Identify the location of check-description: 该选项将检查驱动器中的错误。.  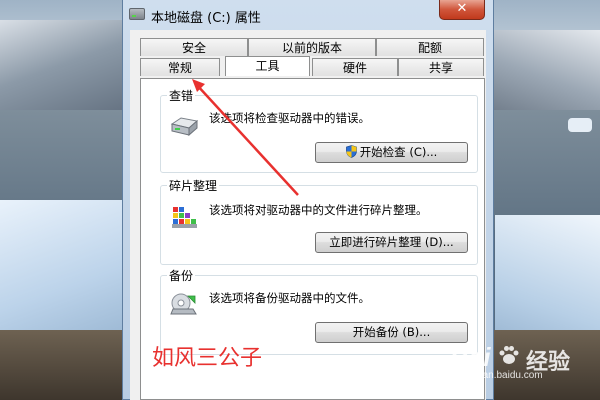
(289, 118).